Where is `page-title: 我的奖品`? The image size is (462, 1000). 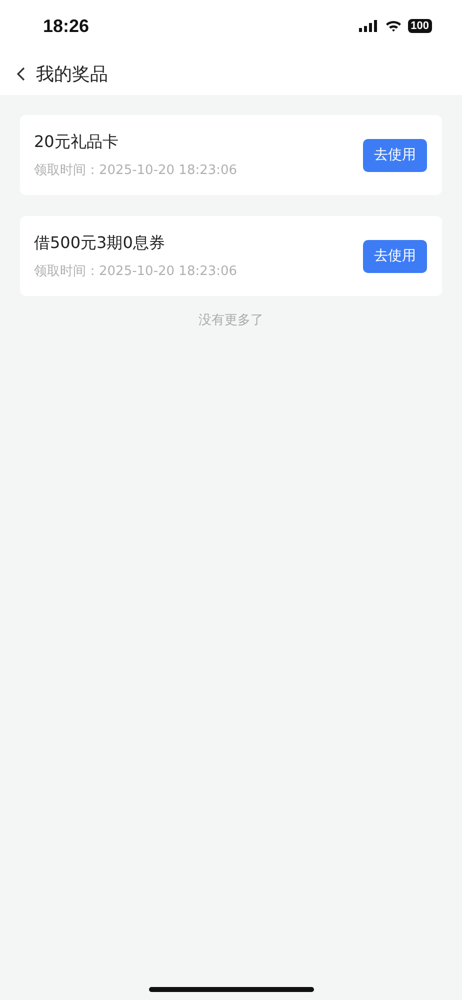
page-title: 我的奖品 is located at coordinates (72, 74).